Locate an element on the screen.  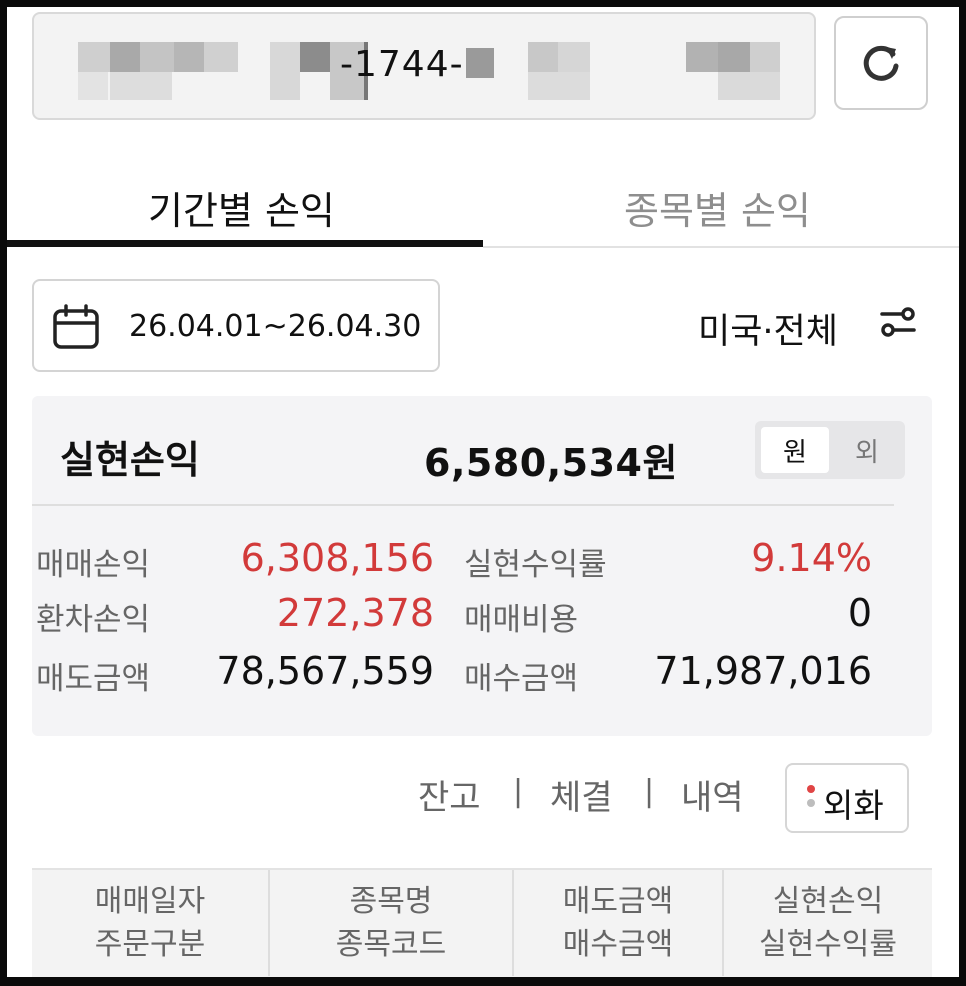
realized-pnl-title: 실현손익 is located at coordinates (130, 460).